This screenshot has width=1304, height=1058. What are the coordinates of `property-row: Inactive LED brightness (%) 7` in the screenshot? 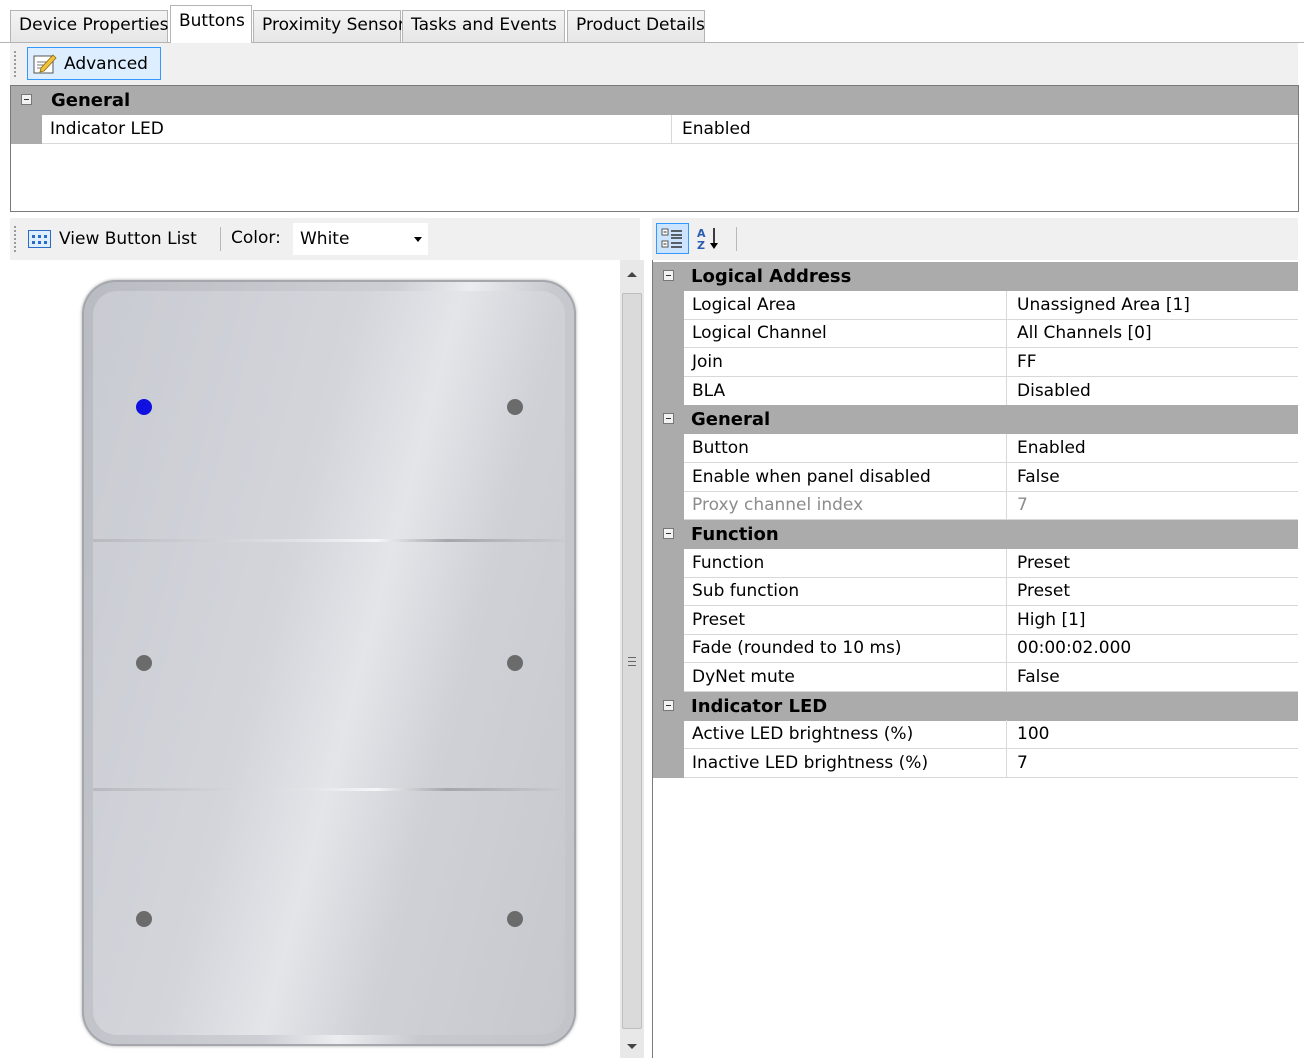 It's located at (975, 764).